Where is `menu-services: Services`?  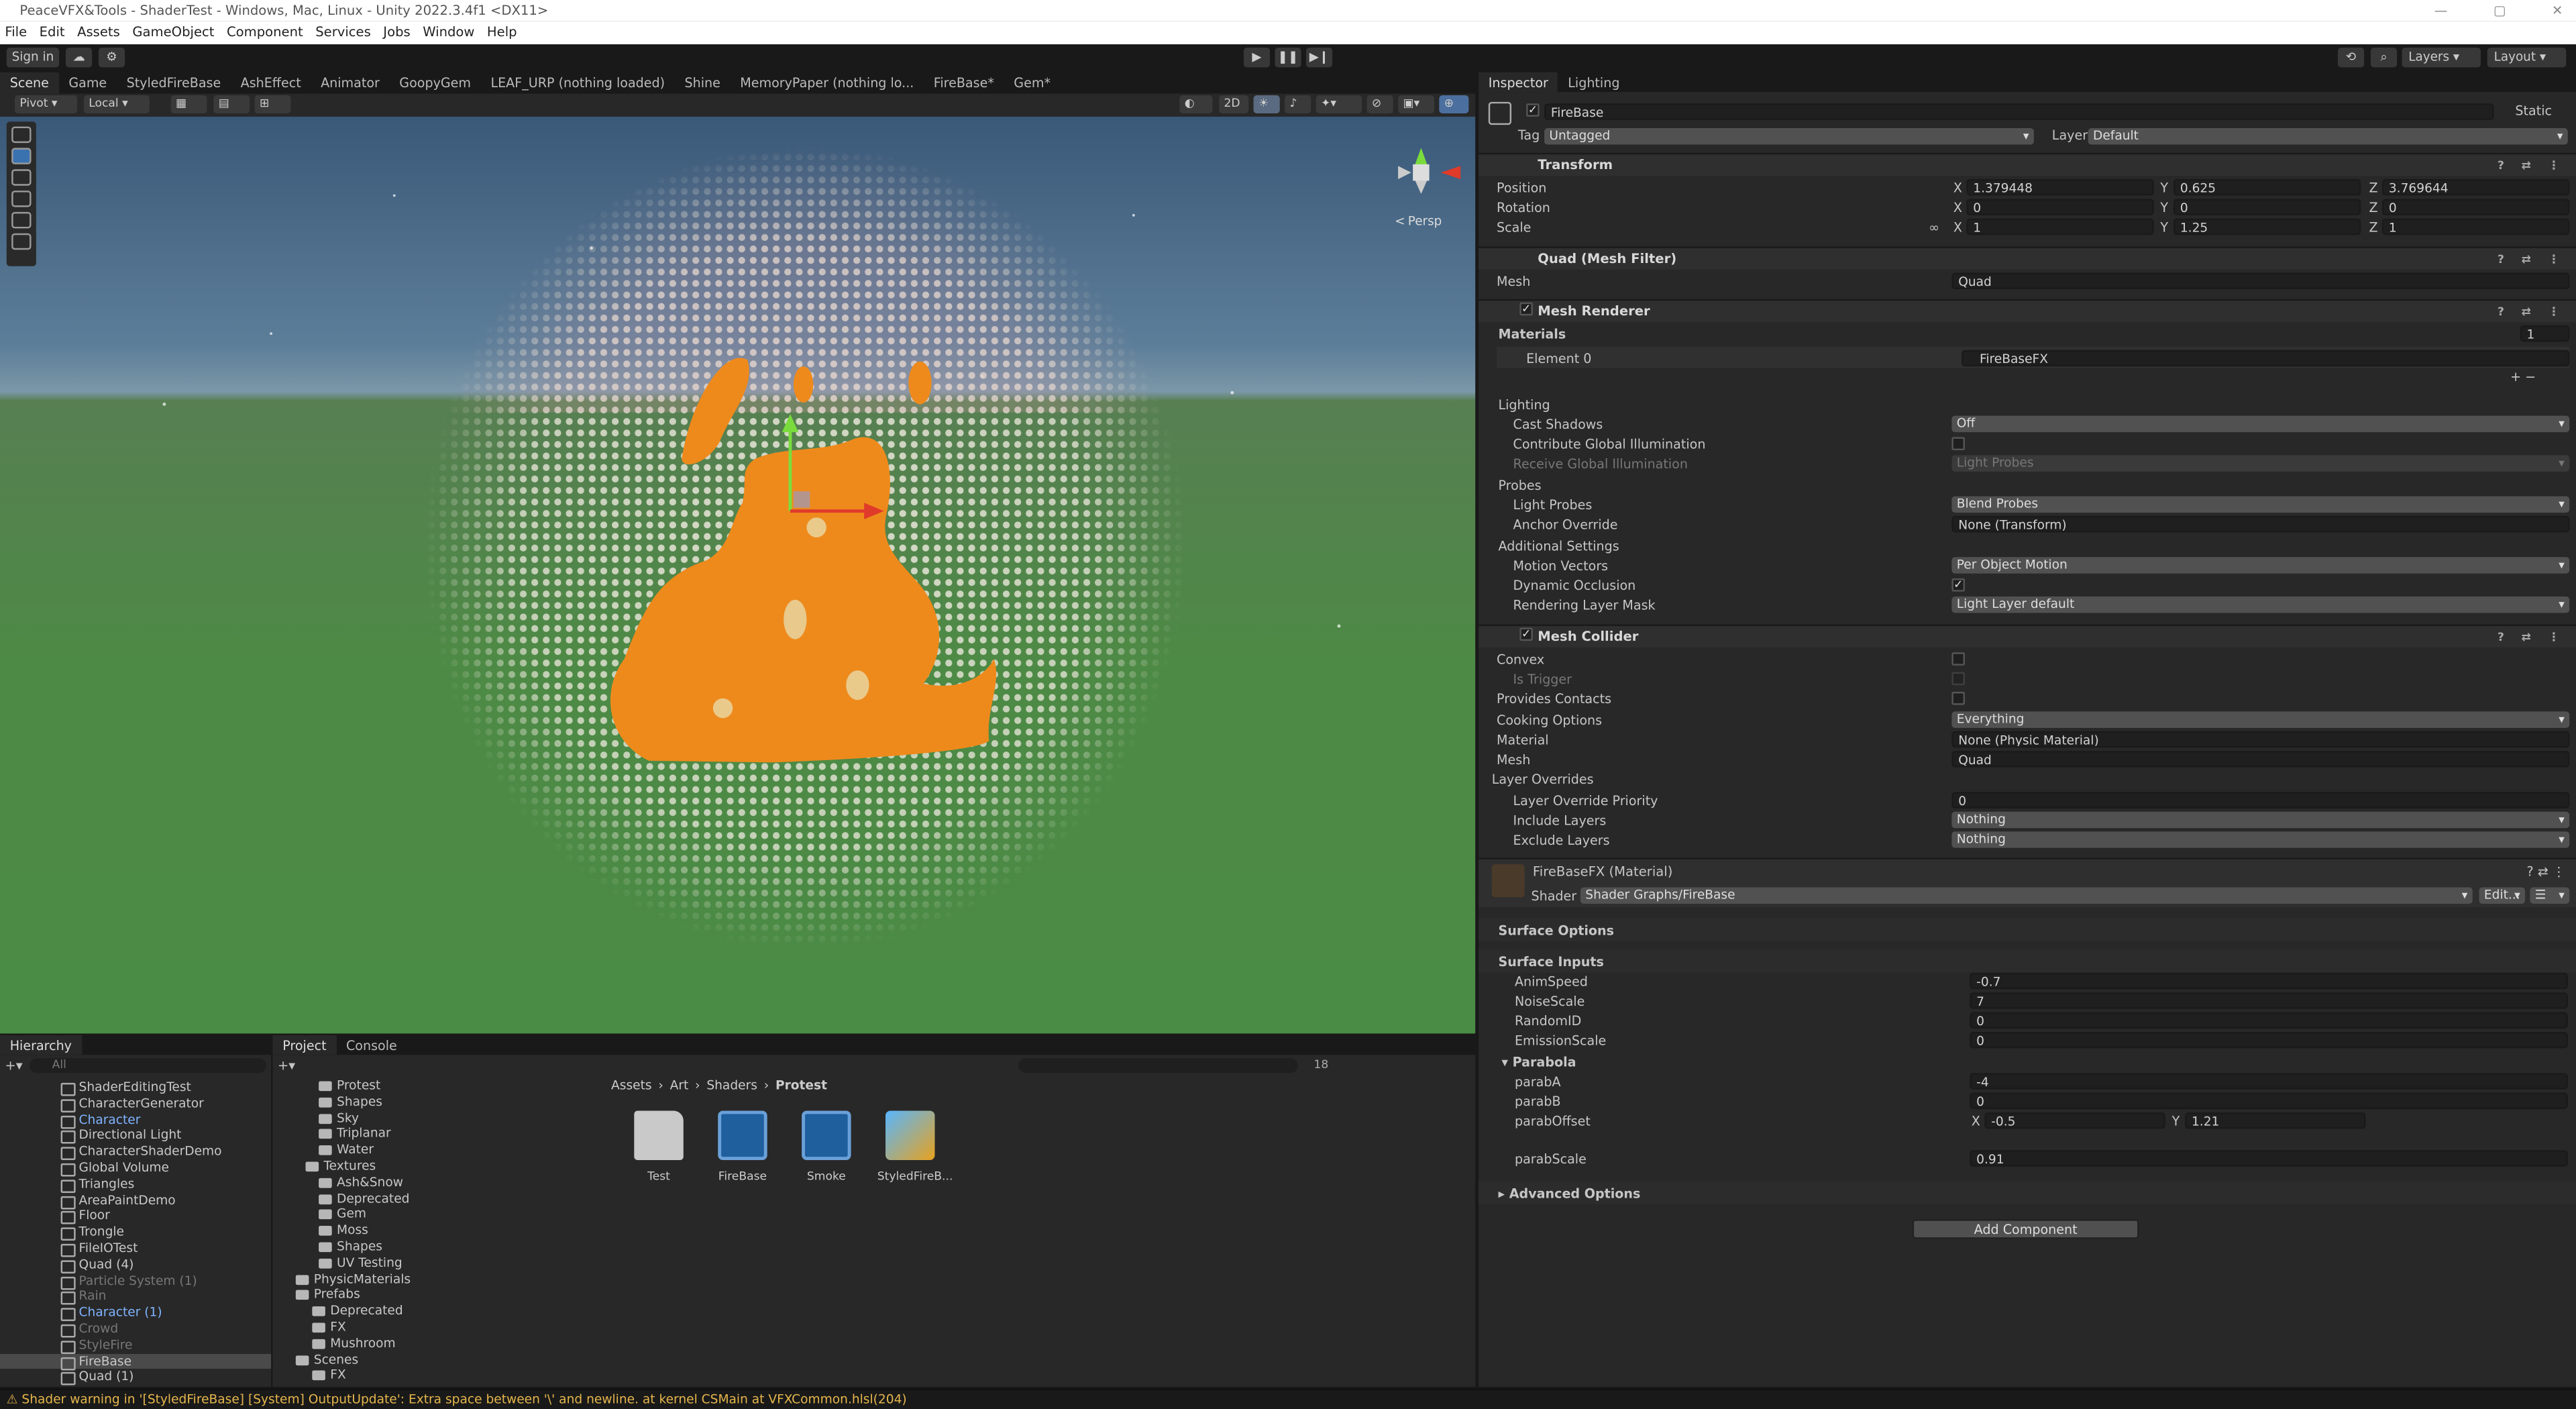 menu-services: Services is located at coordinates (343, 32).